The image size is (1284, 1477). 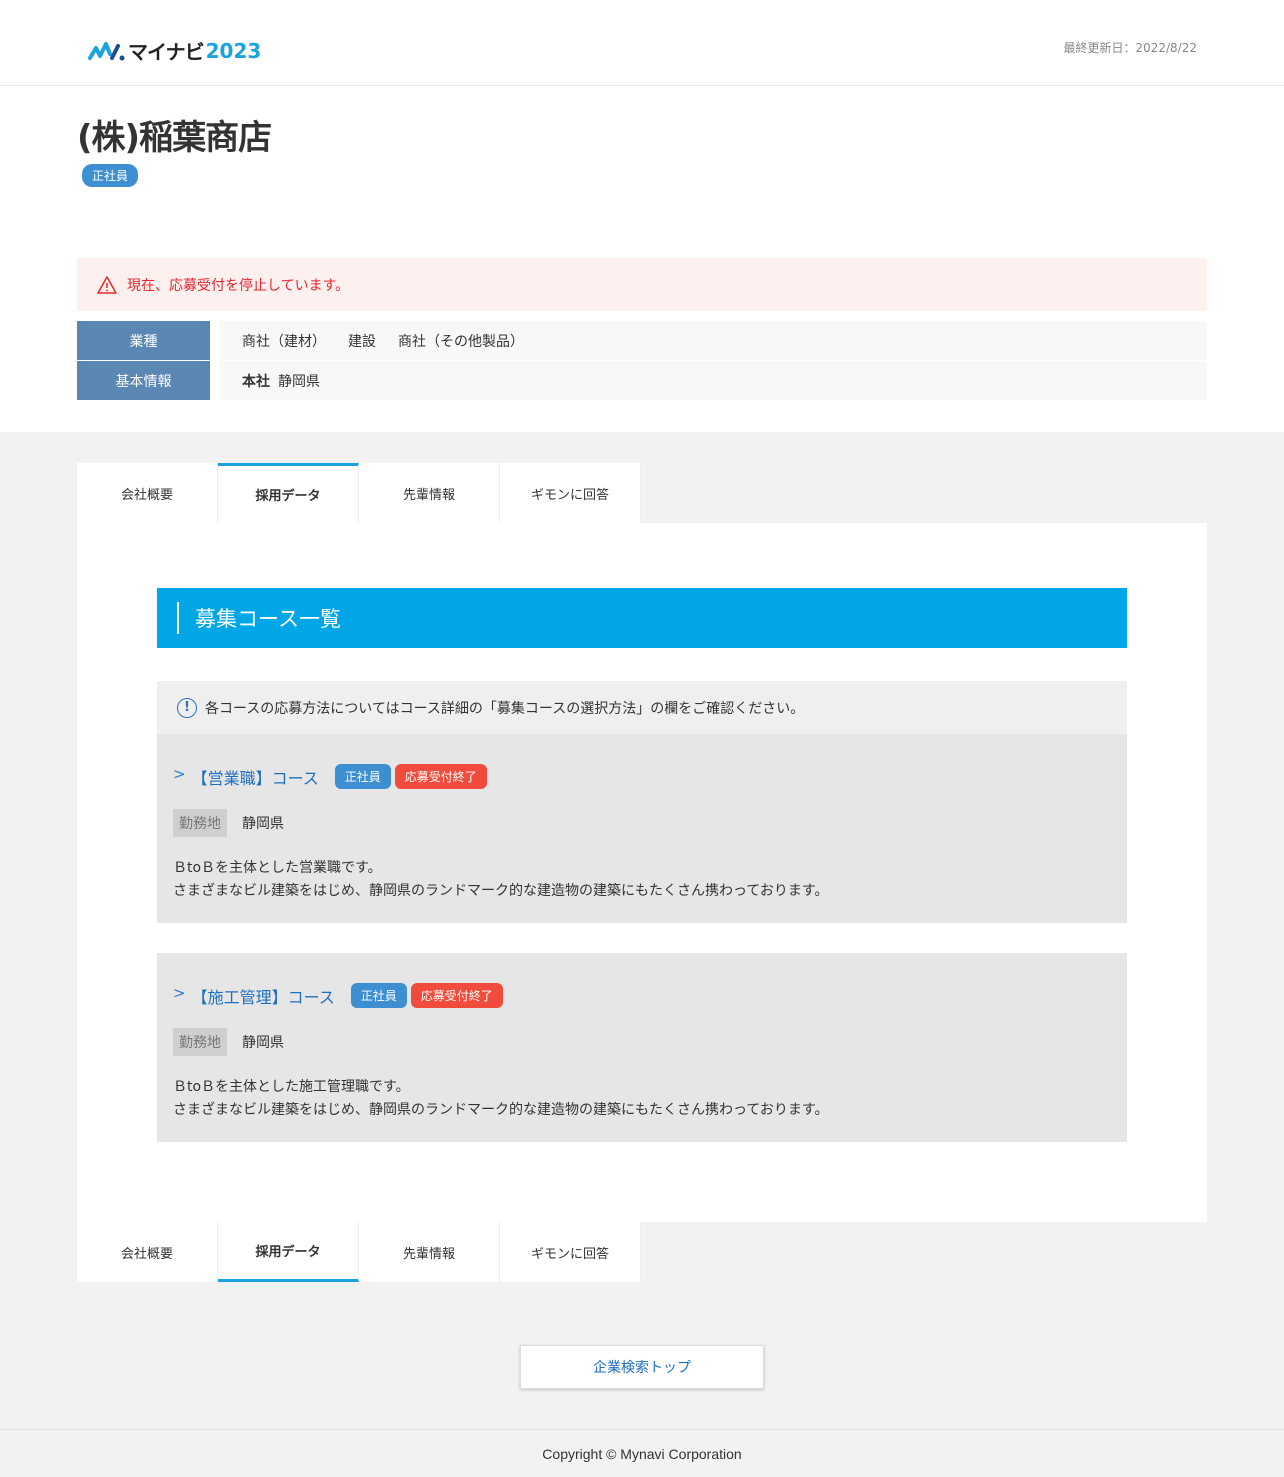 I want to click on mynavi-logo: マイナビ 2023, so click(x=174, y=50).